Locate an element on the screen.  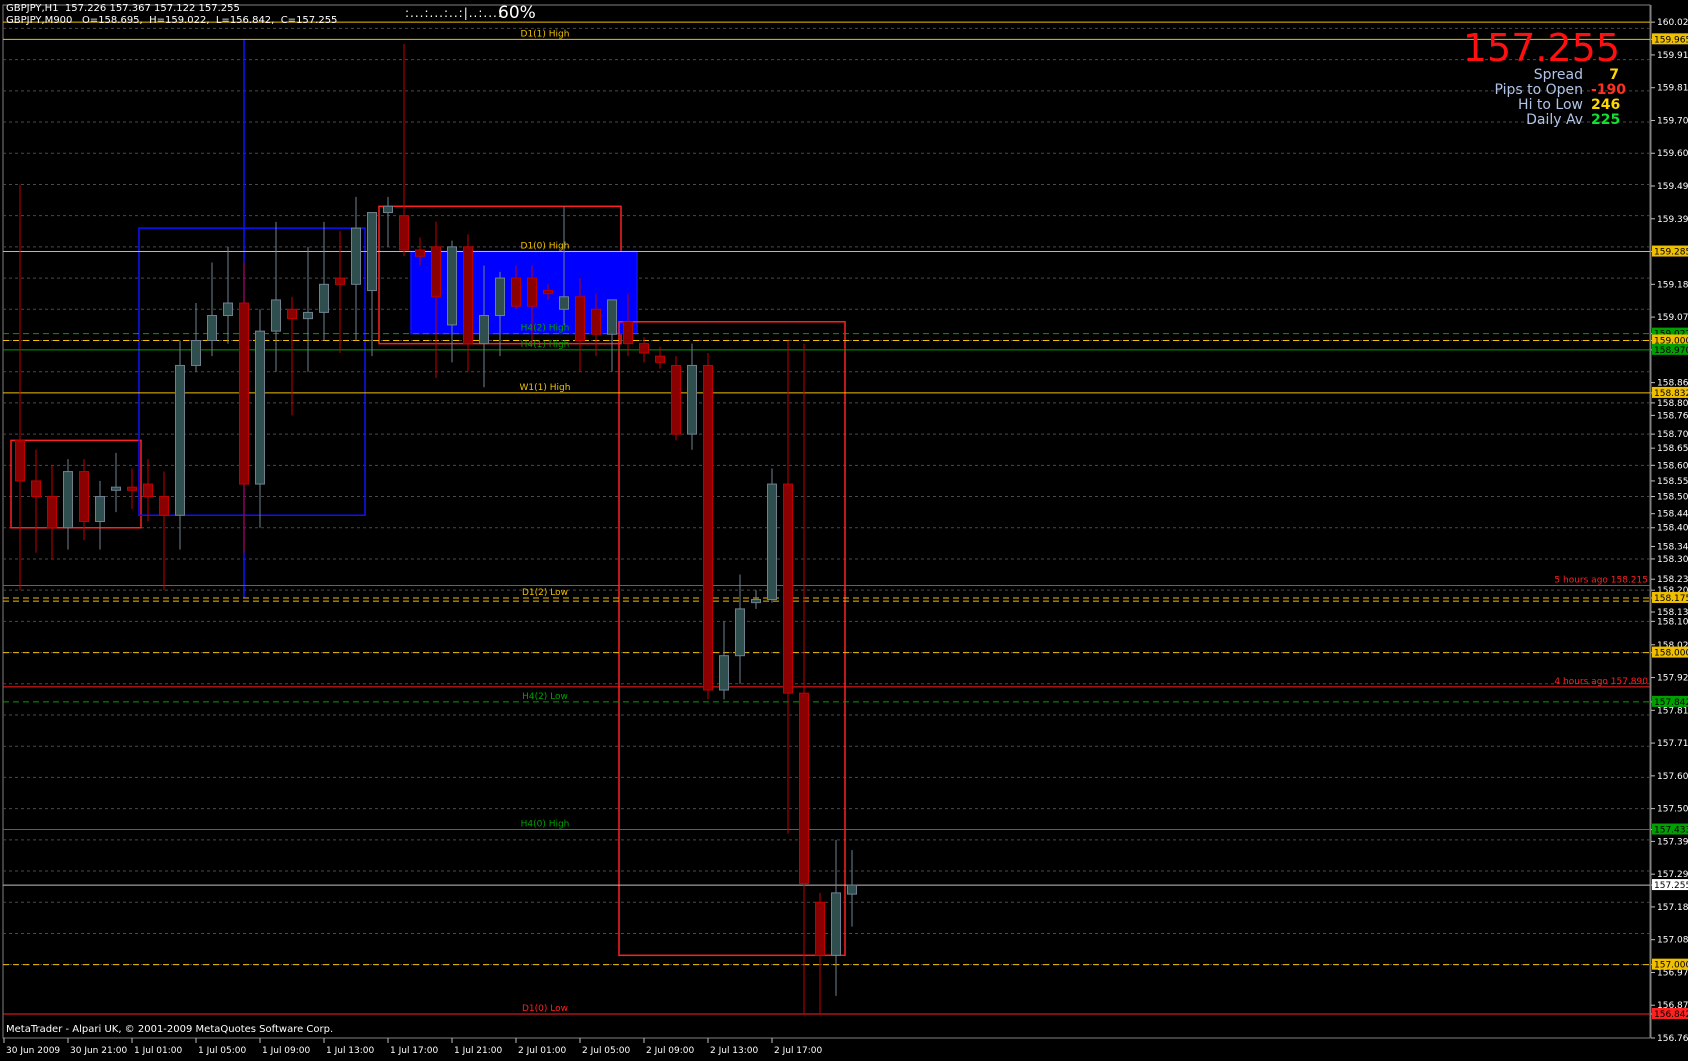
price-tick-label: 157.920 is located at coordinates (1672, 679).